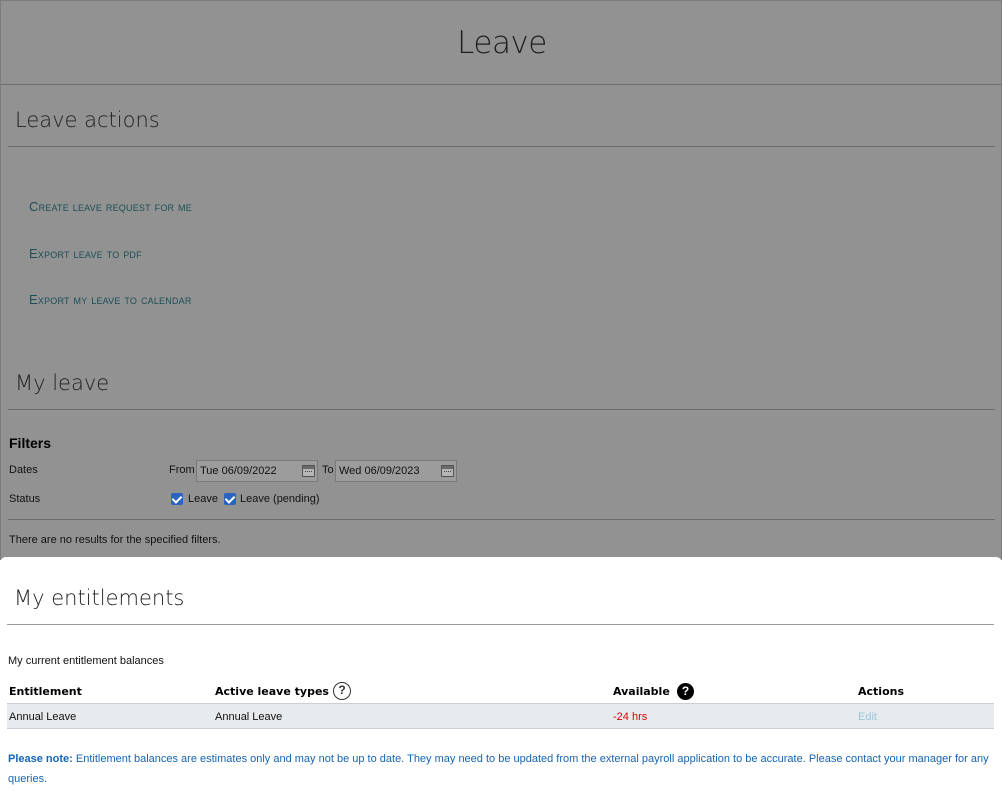 This screenshot has height=801, width=1002. Describe the element at coordinates (203, 499) in the screenshot. I see `leave-checkbox-label: Leave` at that location.